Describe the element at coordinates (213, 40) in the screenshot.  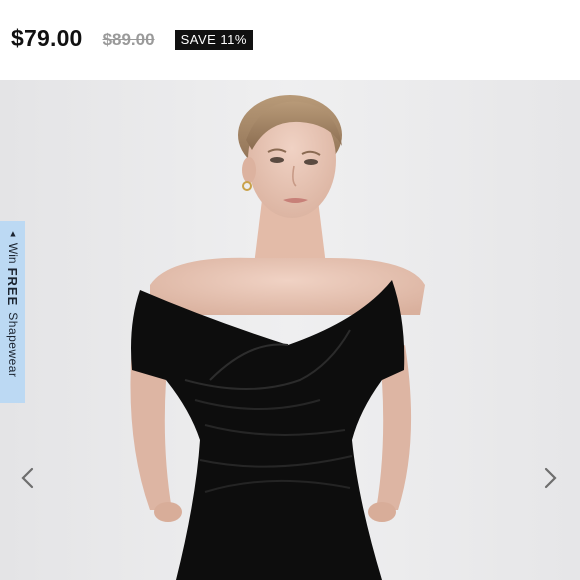
I see `save-badge: SAVE 11%` at that location.